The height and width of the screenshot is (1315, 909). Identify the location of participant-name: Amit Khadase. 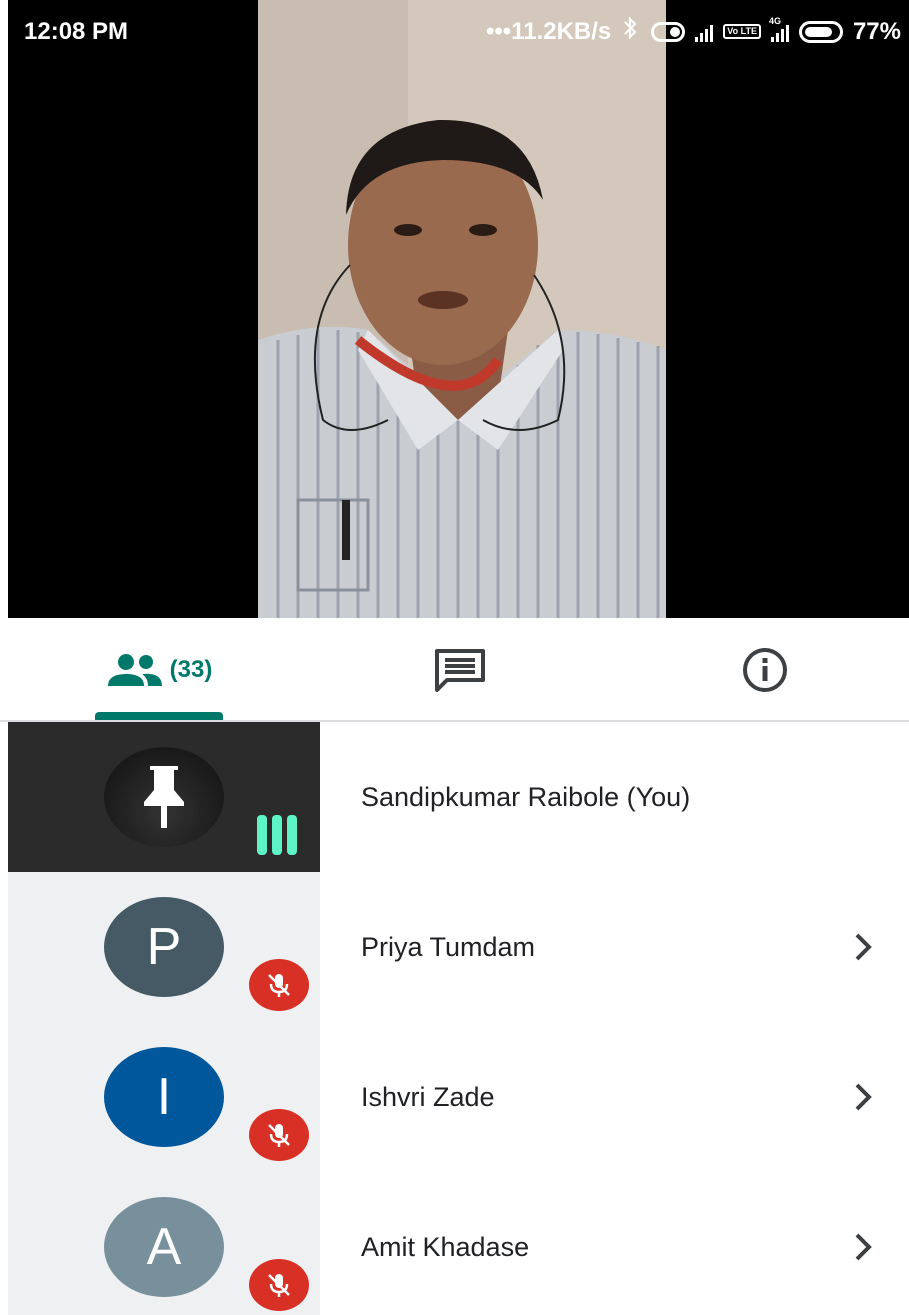
(445, 1246).